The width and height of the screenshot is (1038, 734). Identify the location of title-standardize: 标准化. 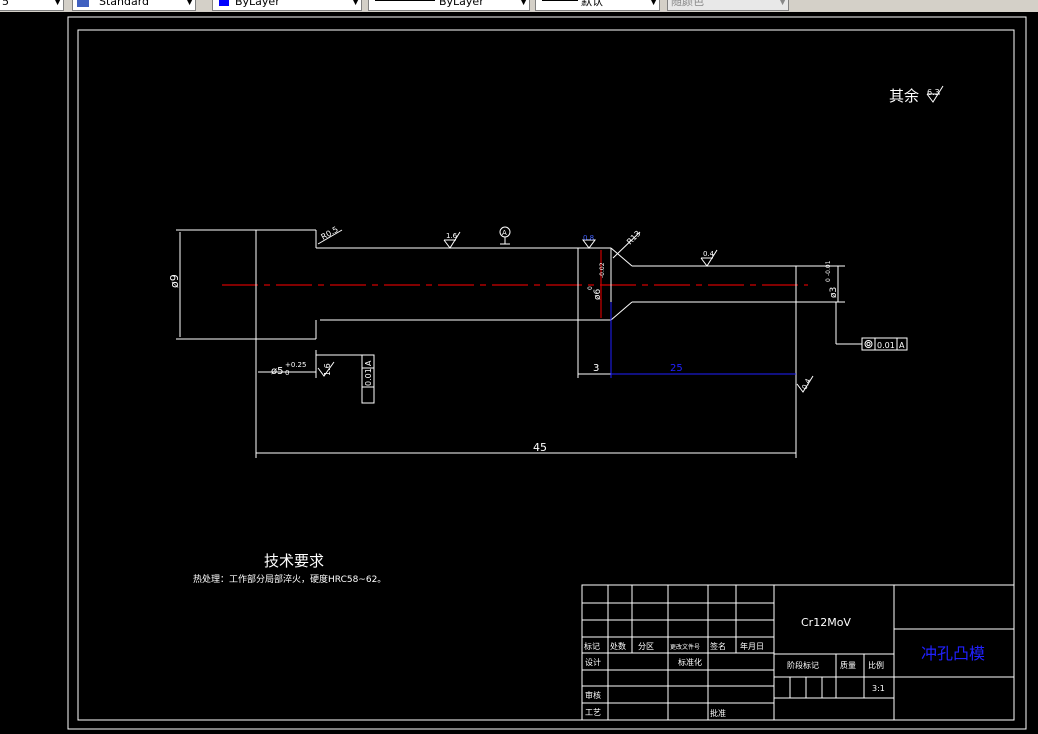
(690, 662).